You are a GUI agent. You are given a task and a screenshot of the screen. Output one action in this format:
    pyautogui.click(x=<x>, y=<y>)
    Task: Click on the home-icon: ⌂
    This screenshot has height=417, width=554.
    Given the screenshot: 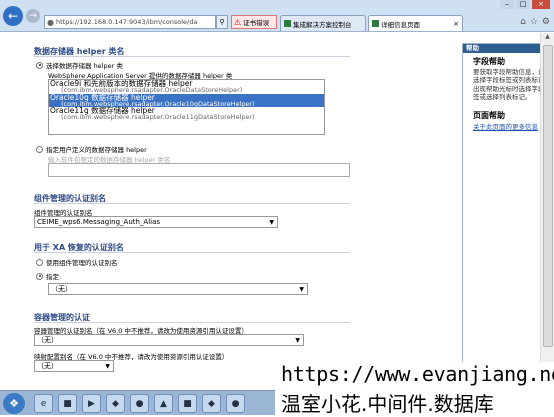 What is the action you would take?
    pyautogui.click(x=523, y=22)
    